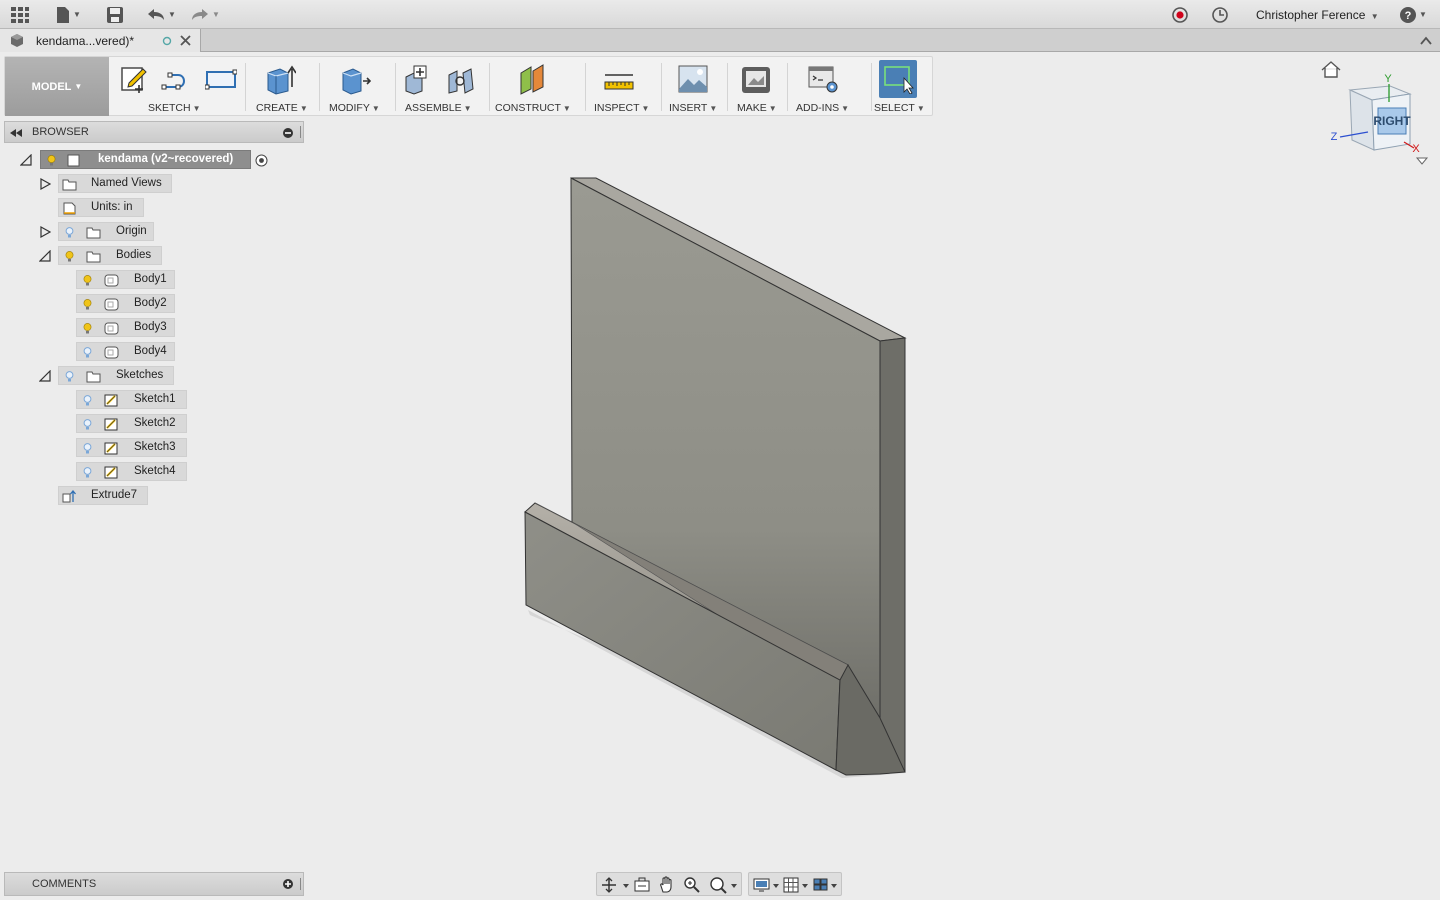  I want to click on file-menu-icon: ▼, so click(68, 14).